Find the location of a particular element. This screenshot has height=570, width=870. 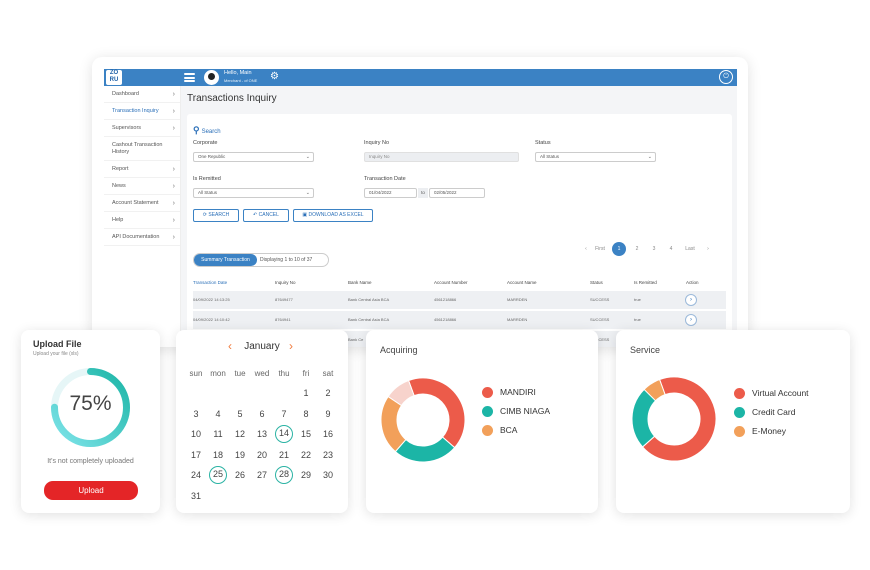

acquiring-donut-chart is located at coordinates (423, 420).